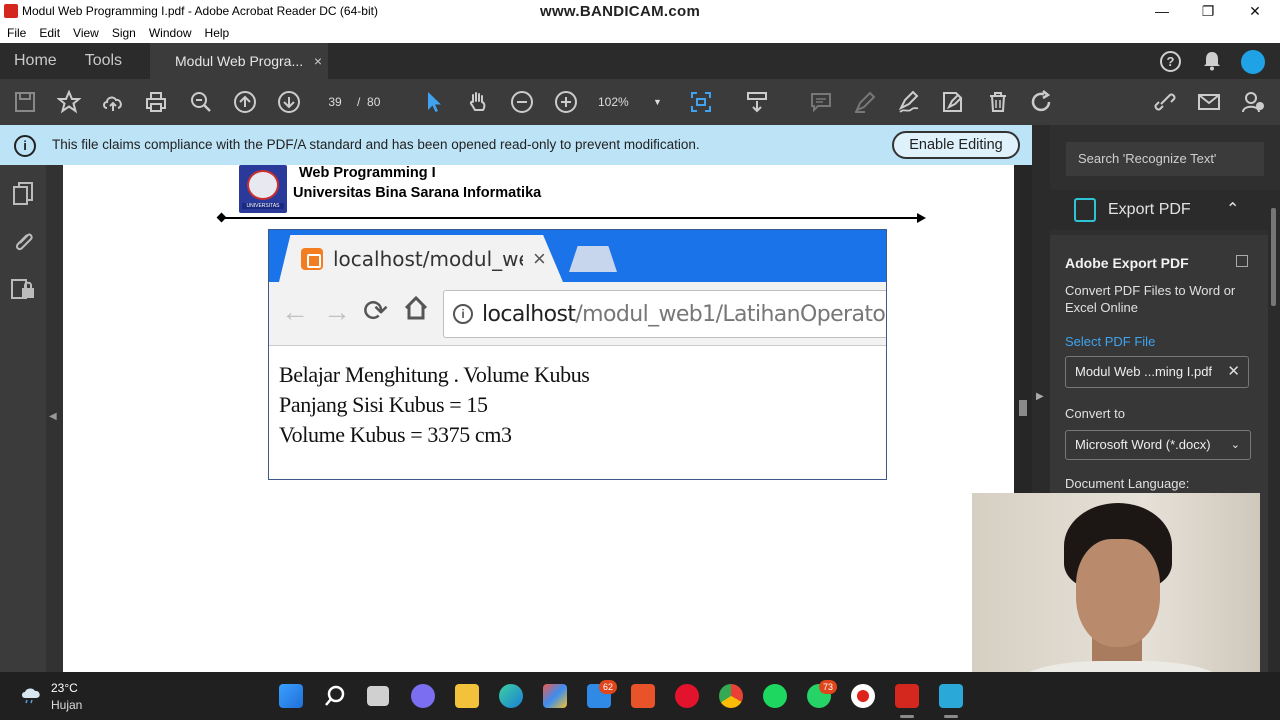  What do you see at coordinates (511, 696) in the screenshot?
I see `edge-browser-icon` at bounding box center [511, 696].